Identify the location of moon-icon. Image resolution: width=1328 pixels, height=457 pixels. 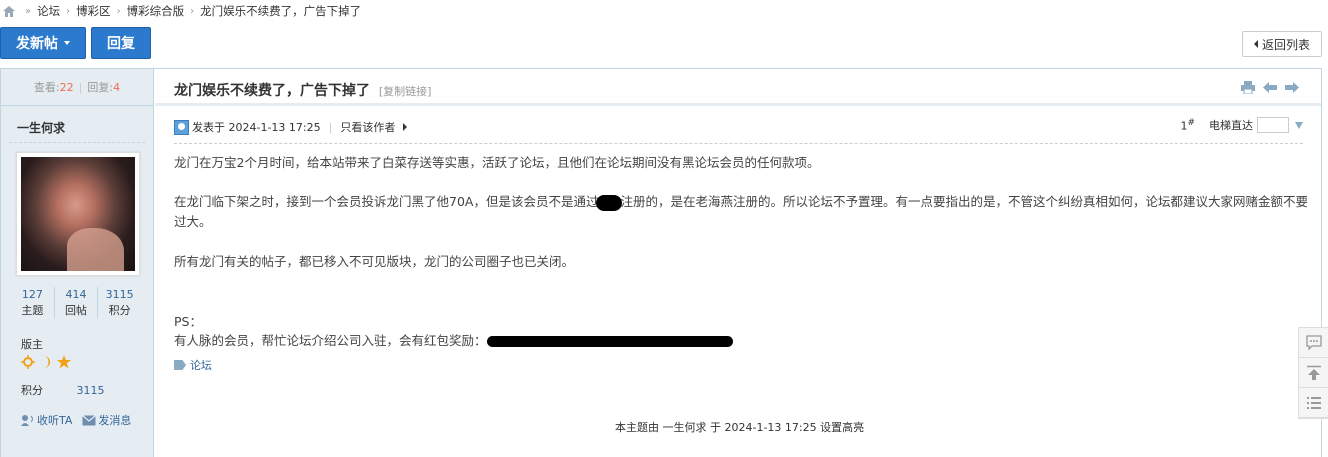
(46, 362).